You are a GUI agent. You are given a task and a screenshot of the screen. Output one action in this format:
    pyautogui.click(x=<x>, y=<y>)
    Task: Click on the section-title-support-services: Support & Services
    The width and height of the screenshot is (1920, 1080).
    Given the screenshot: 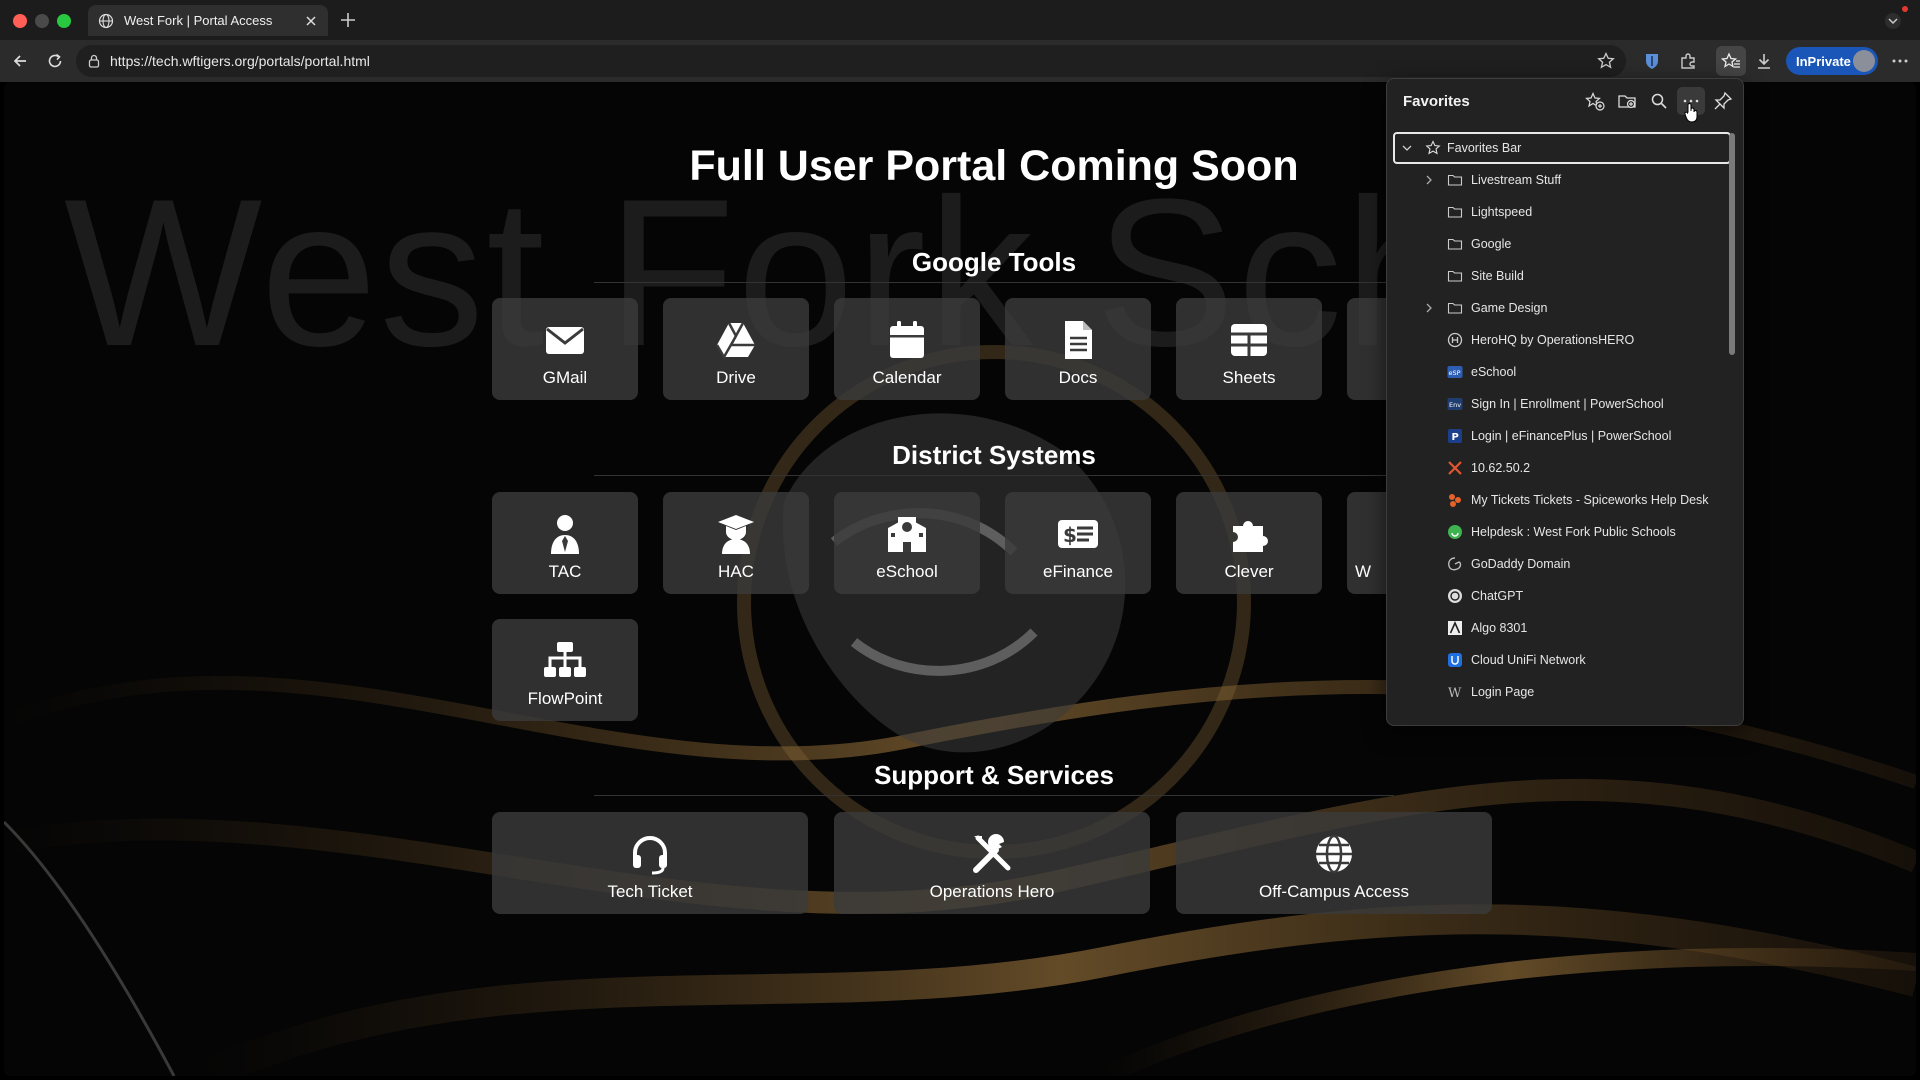 What is the action you would take?
    pyautogui.click(x=994, y=775)
    